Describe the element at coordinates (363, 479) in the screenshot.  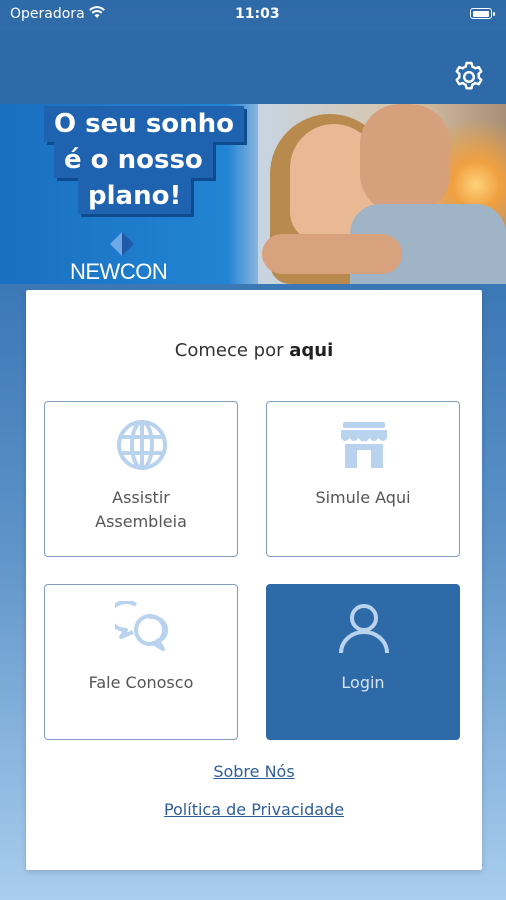
I see `simulate-button: Simule Aqui` at that location.